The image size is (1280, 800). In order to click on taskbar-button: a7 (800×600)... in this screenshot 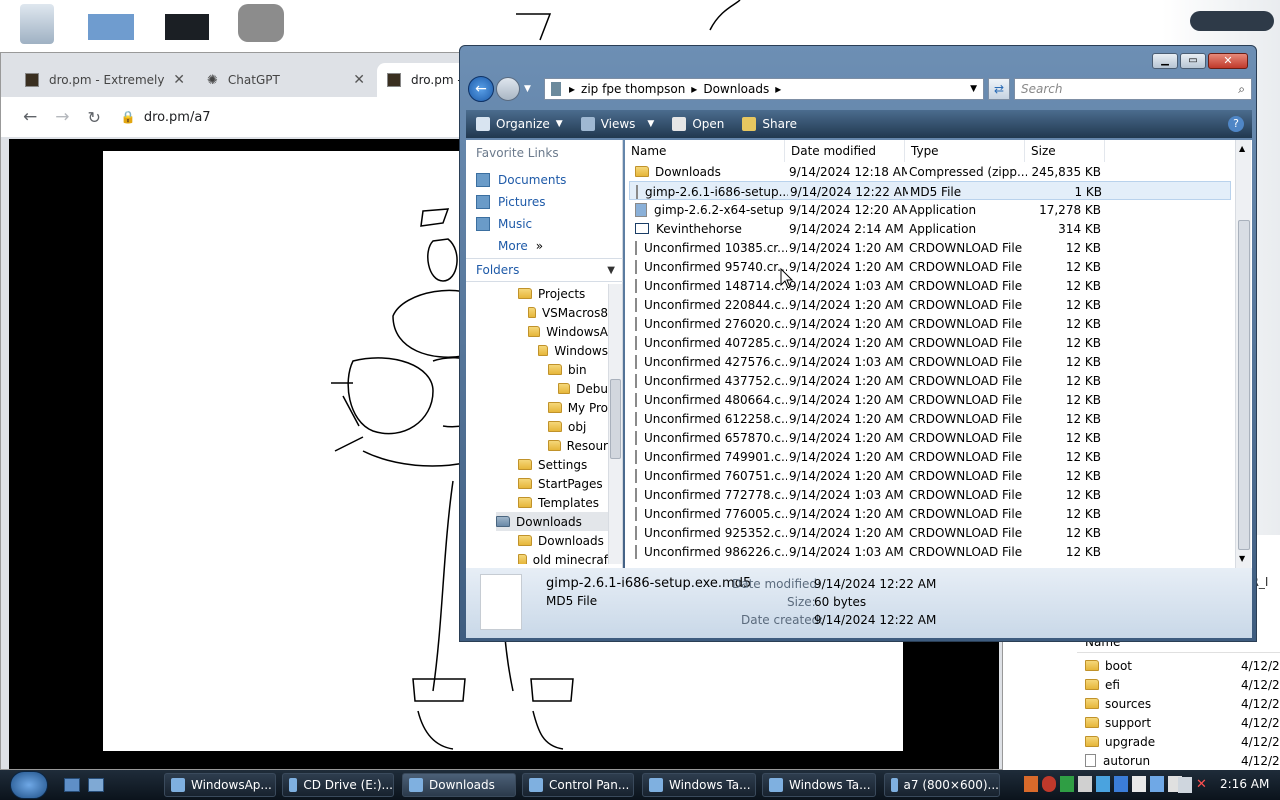, I will do `click(942, 785)`.